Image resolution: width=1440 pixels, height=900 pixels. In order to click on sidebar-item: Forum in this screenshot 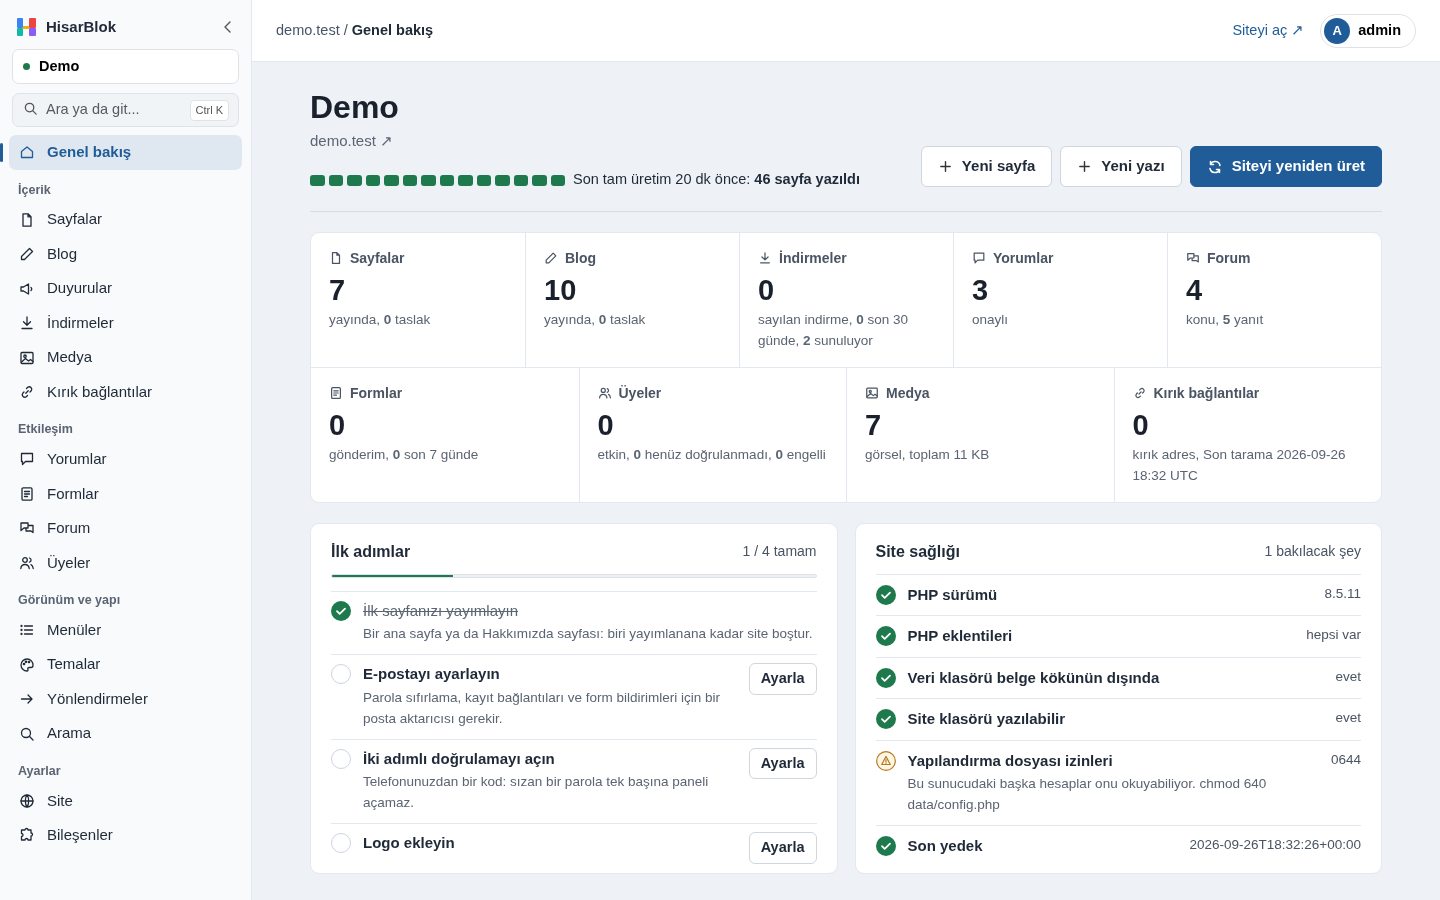, I will do `click(125, 528)`.